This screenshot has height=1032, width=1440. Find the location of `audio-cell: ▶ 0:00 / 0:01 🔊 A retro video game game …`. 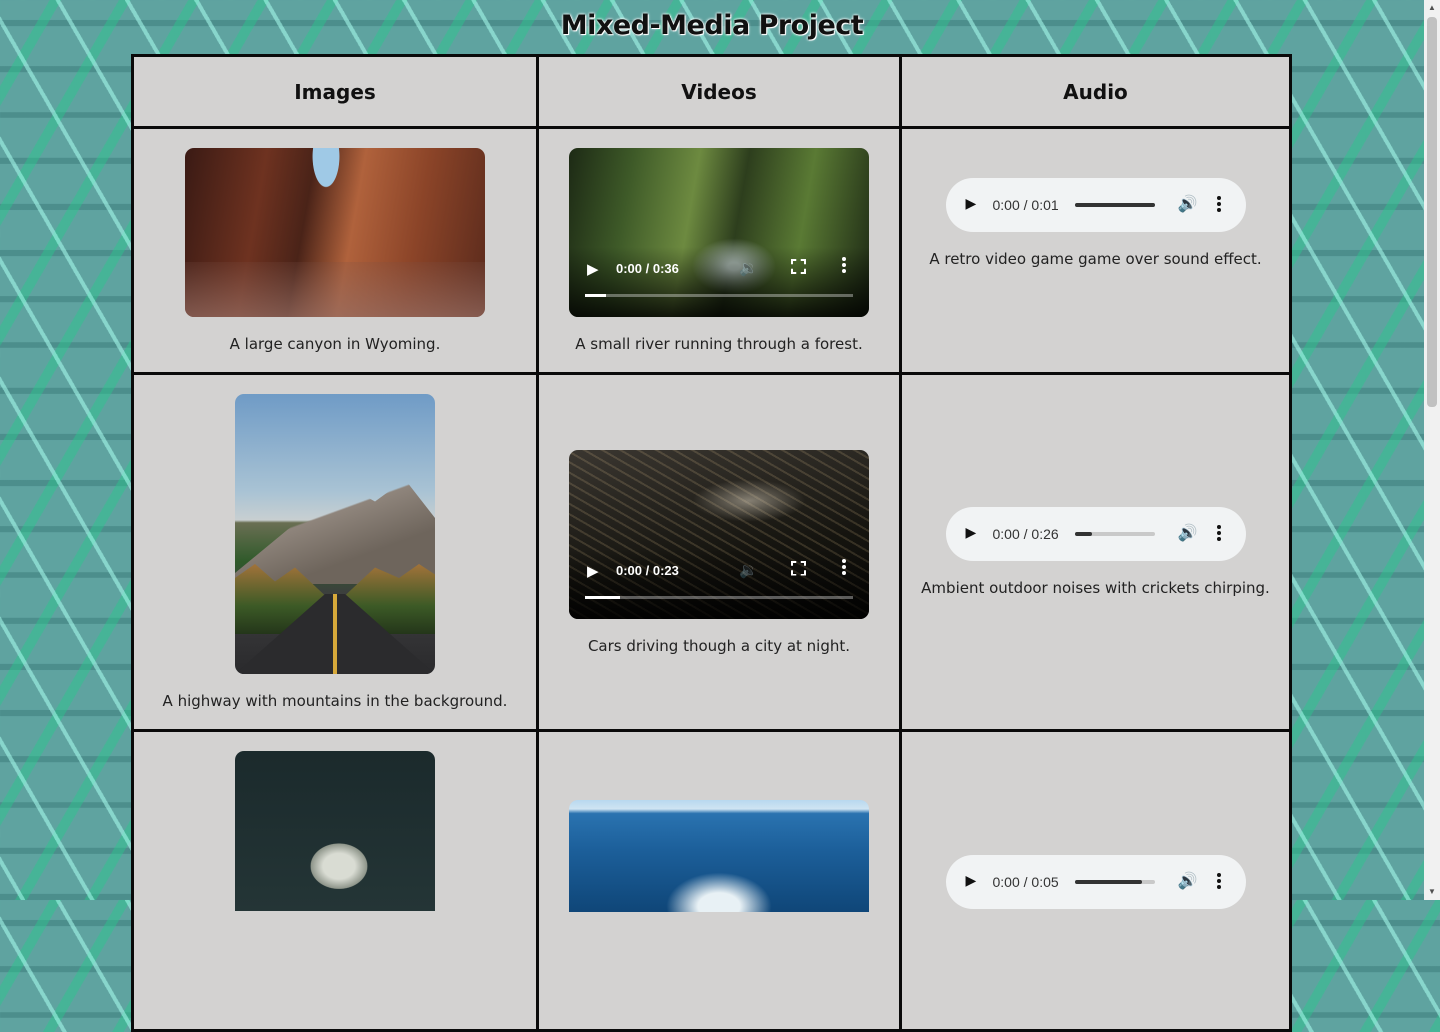

audio-cell: ▶ 0:00 / 0:01 🔊 A retro video game game … is located at coordinates (1095, 250).